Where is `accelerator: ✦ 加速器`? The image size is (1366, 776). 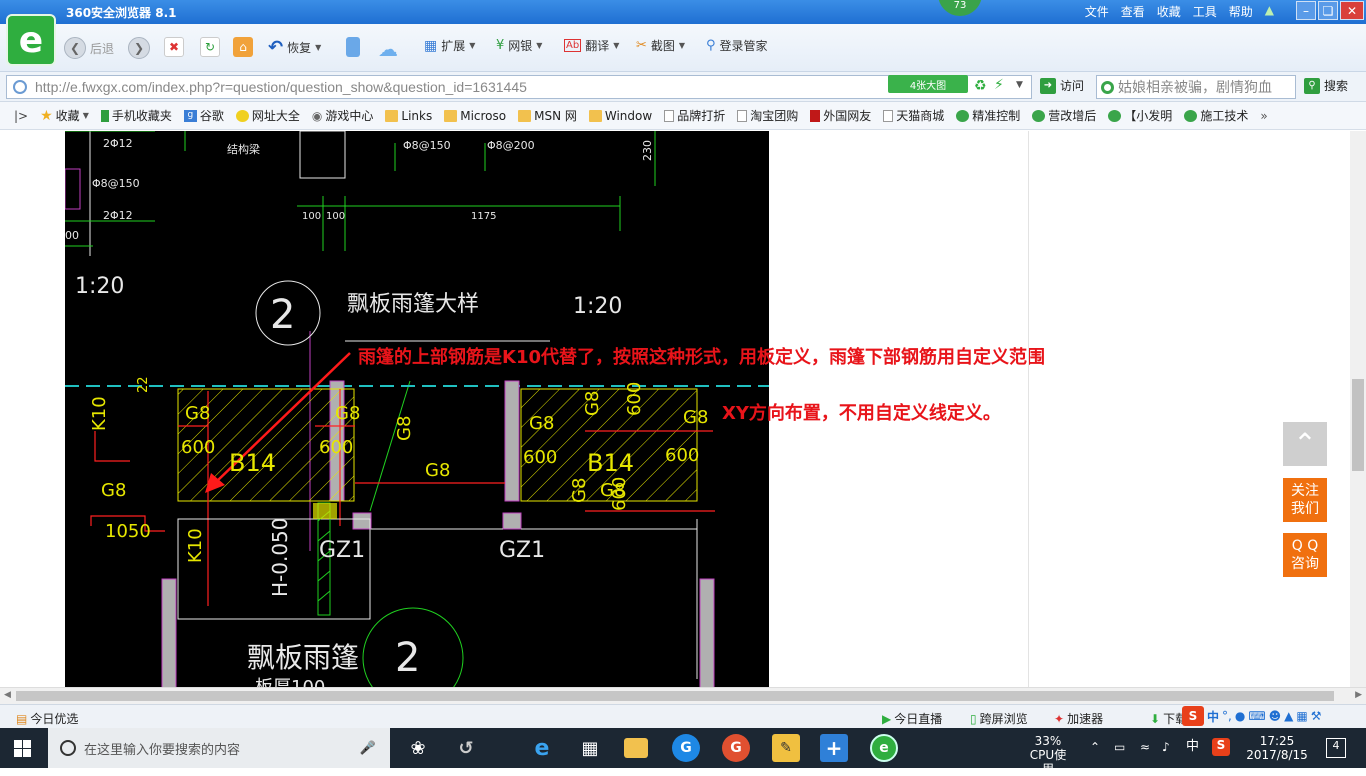
accelerator: ✦ 加速器 is located at coordinates (1078, 718).